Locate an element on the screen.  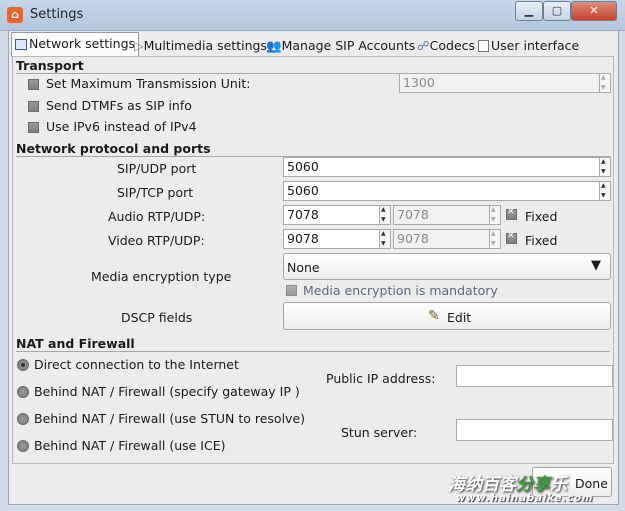
mtu-label: Set Maximum Transmission Unit: is located at coordinates (148, 83).